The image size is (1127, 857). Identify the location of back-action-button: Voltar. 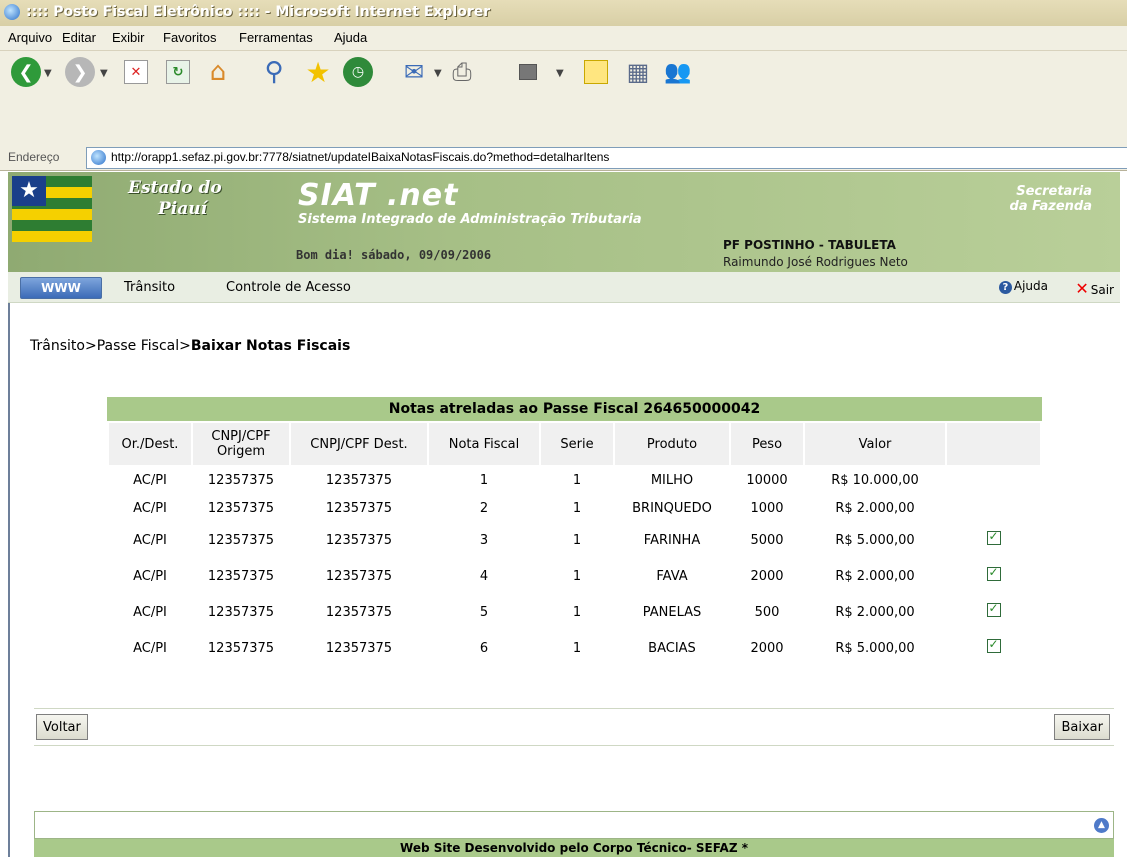
(62, 727).